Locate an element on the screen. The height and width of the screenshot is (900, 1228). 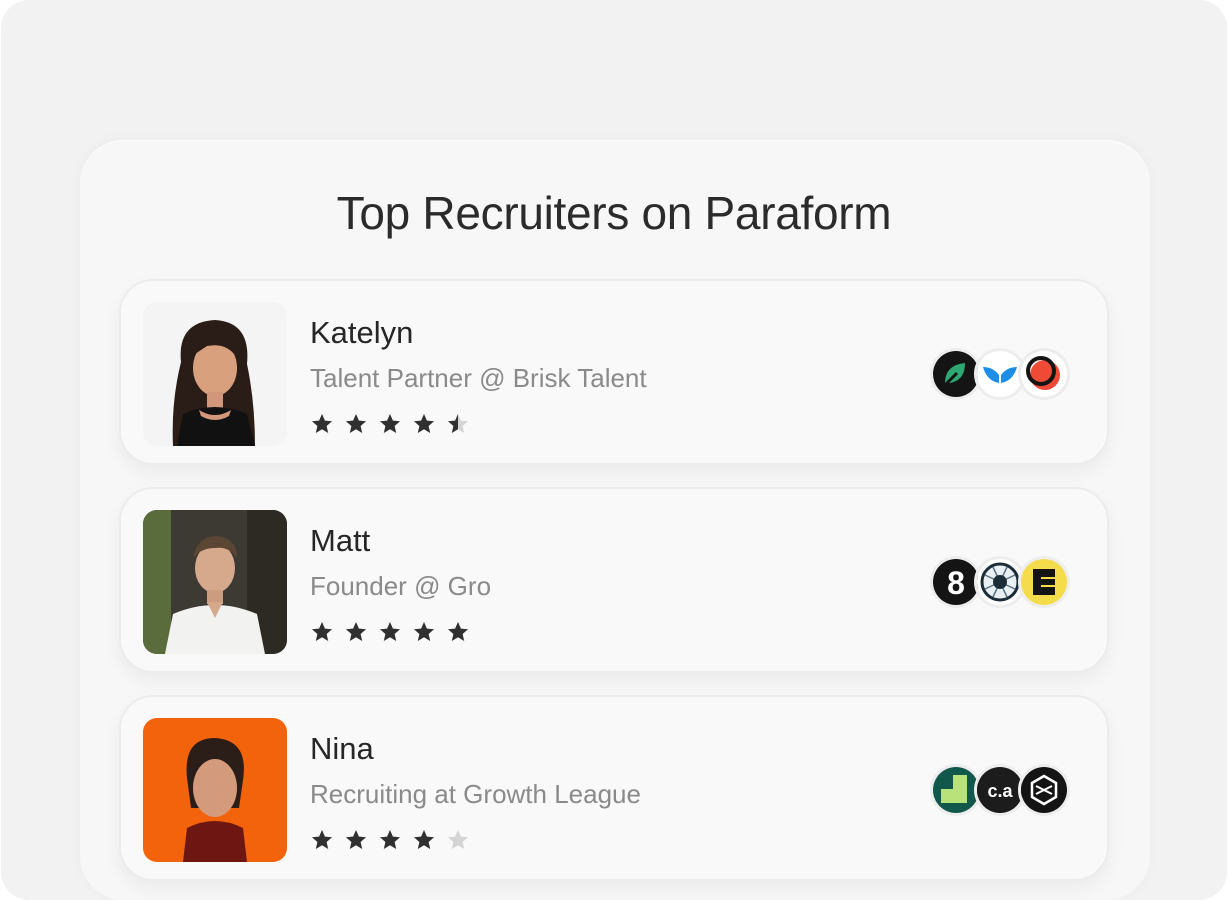
eight-logo-text: 8 is located at coordinates (956, 583).